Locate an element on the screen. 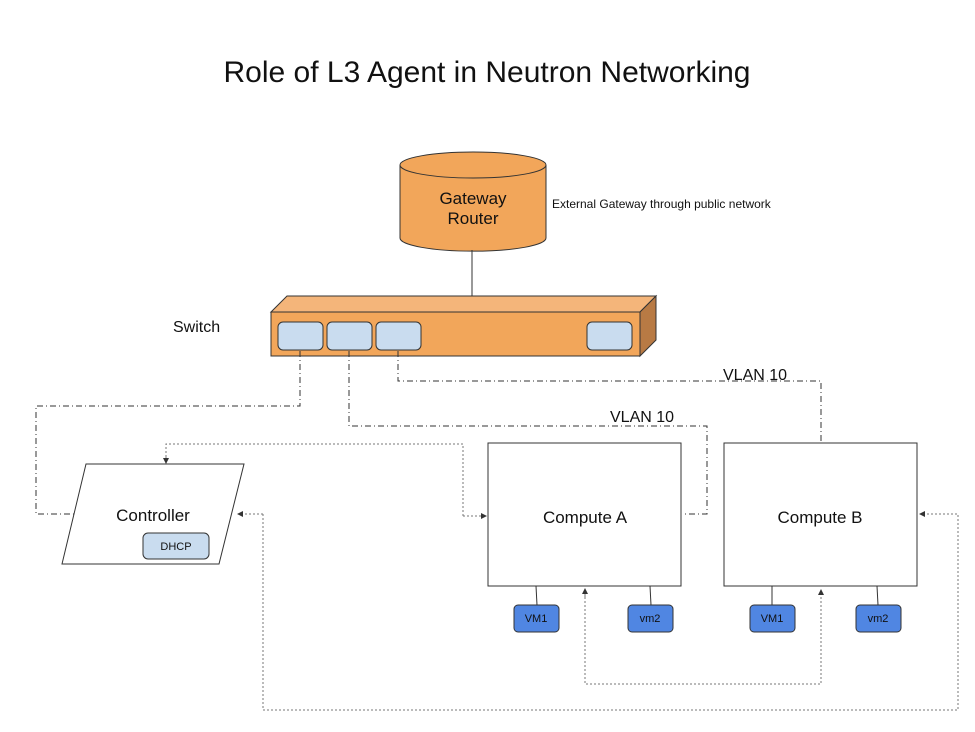 The width and height of the screenshot is (975, 732). compute-a-vm1-link is located at coordinates (536, 595).